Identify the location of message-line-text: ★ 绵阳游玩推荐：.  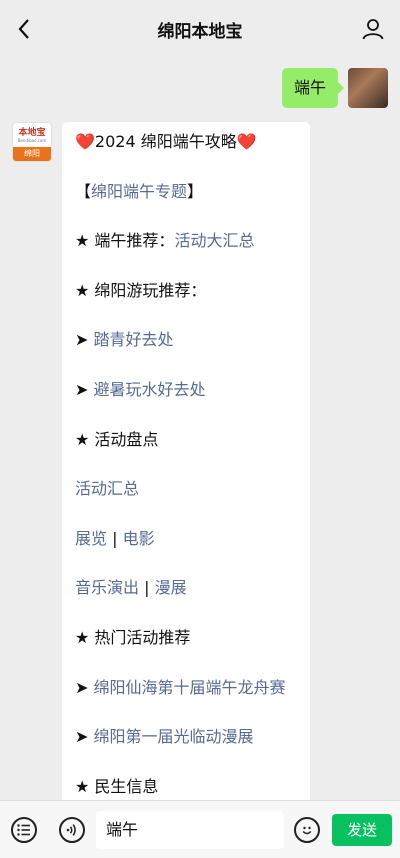
(141, 290).